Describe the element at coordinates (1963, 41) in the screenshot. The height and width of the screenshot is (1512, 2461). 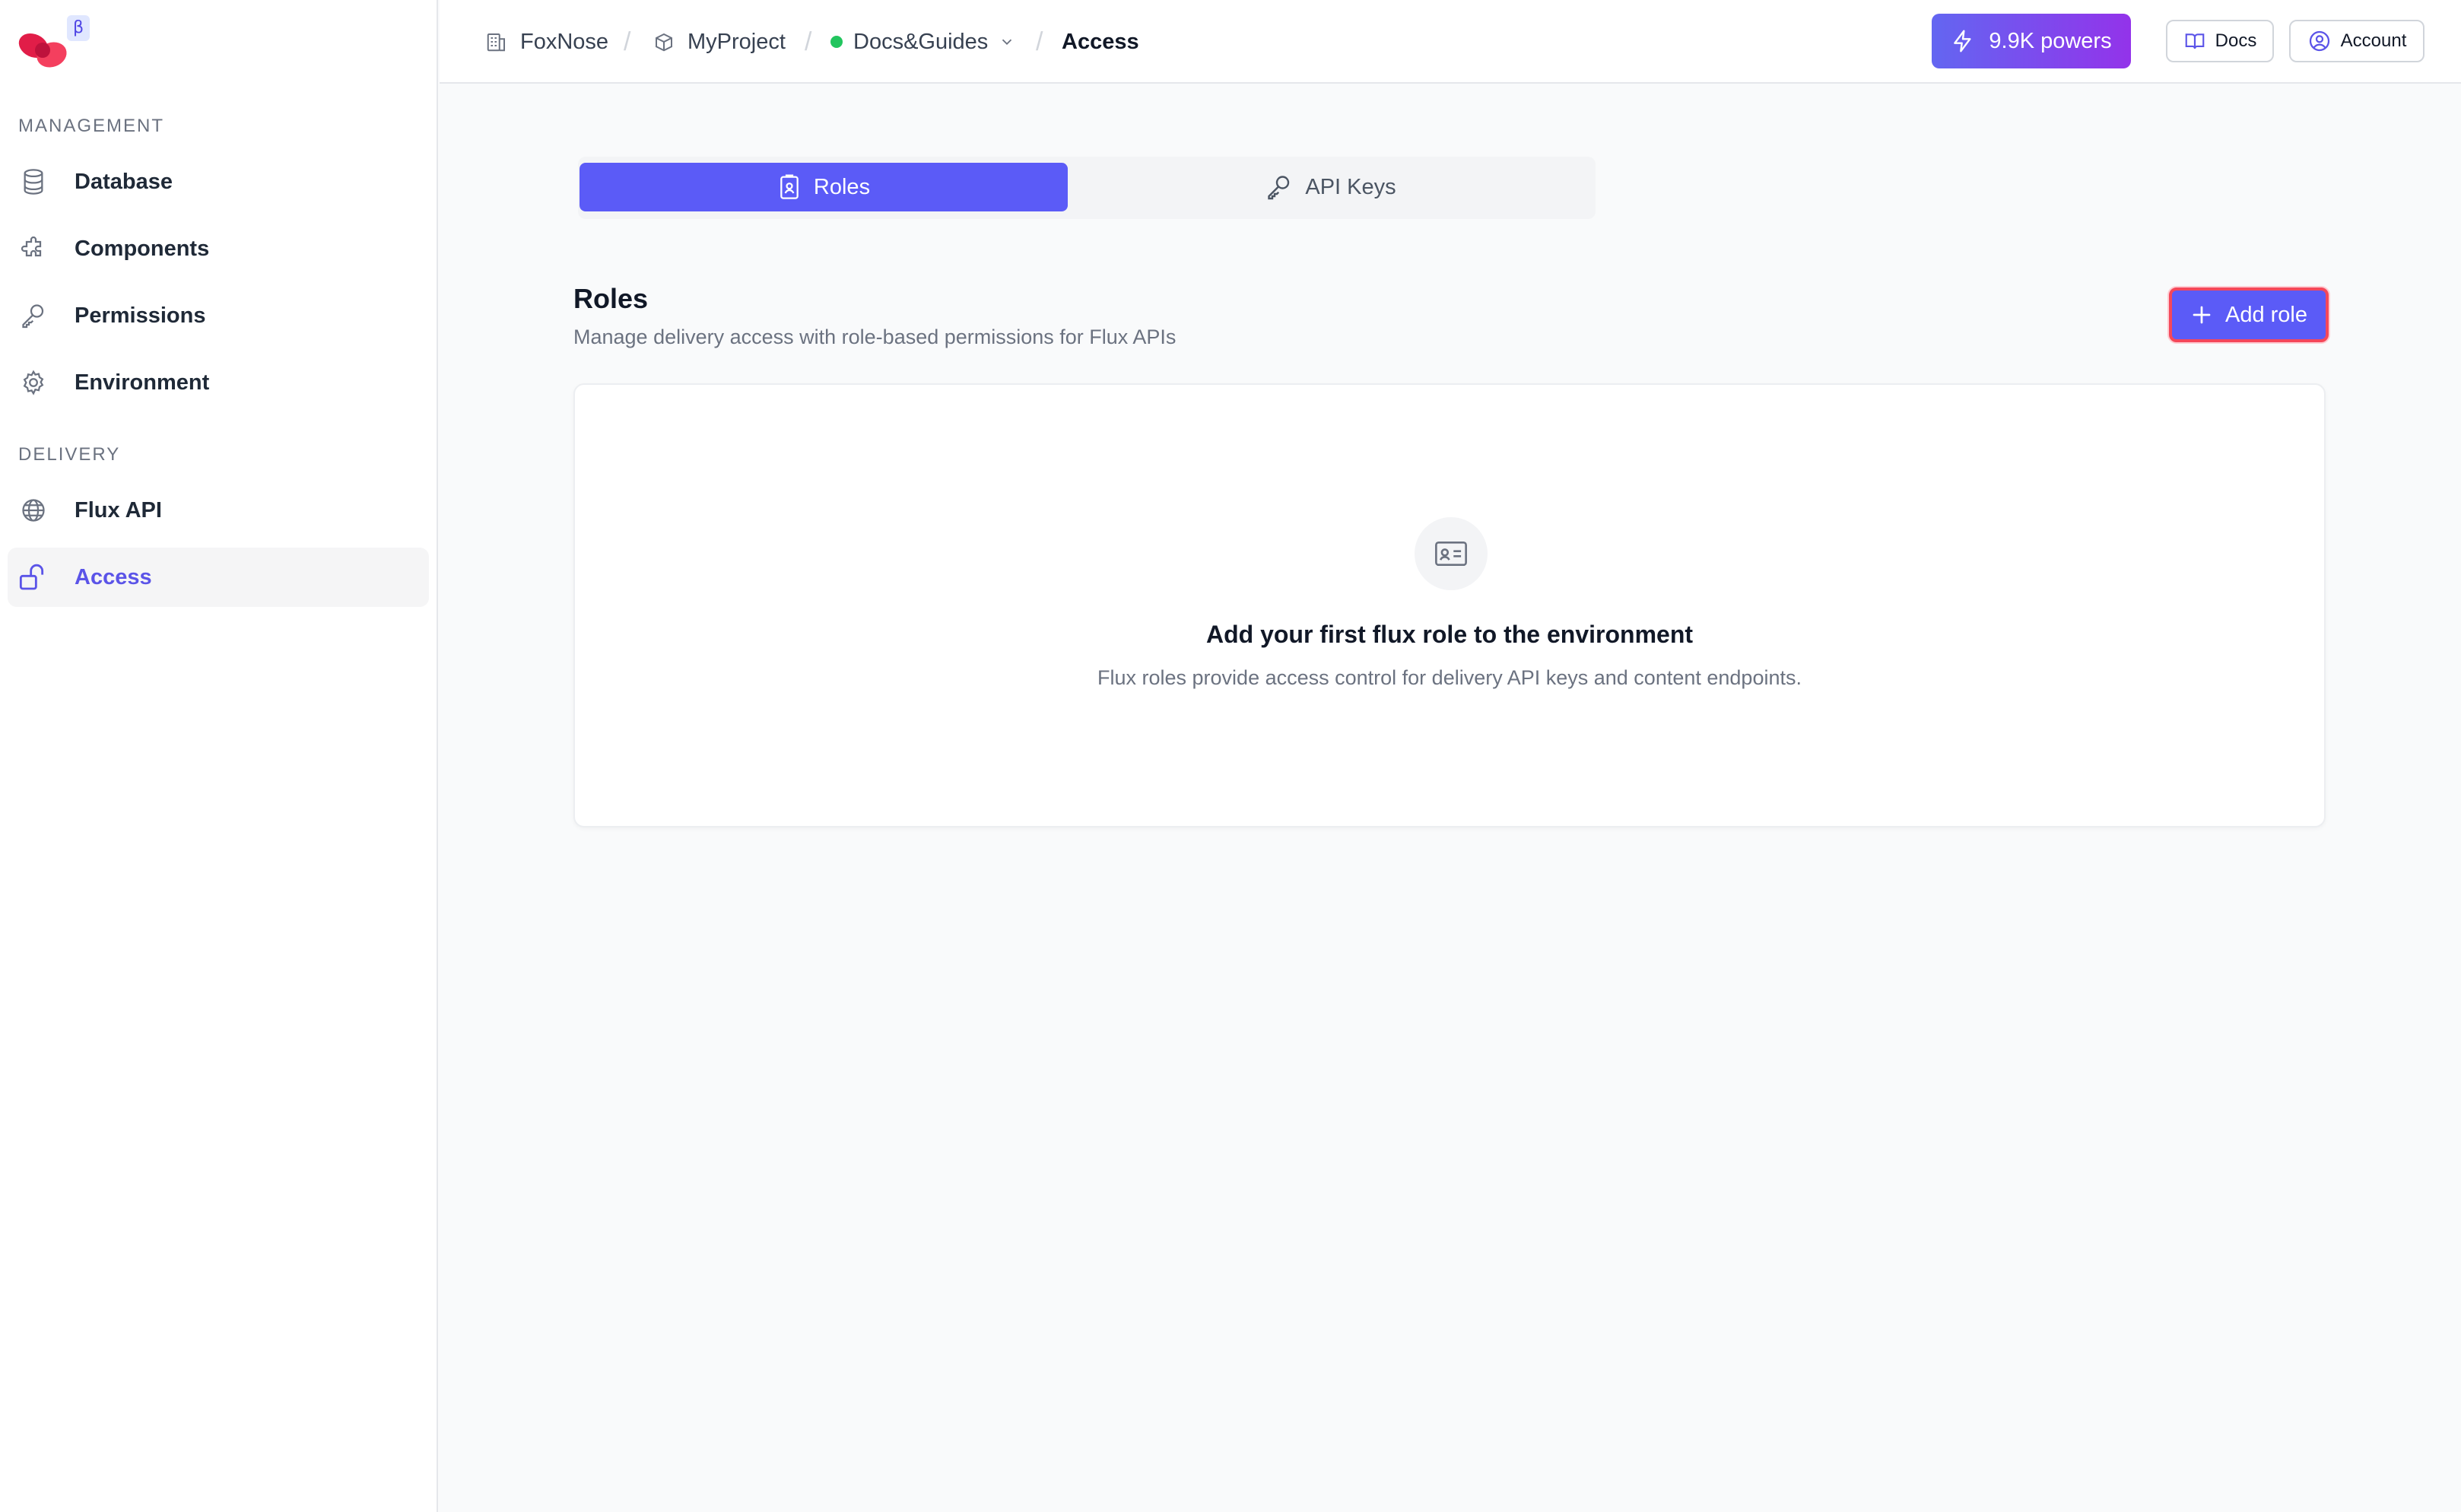
I see `lightning-icon` at that location.